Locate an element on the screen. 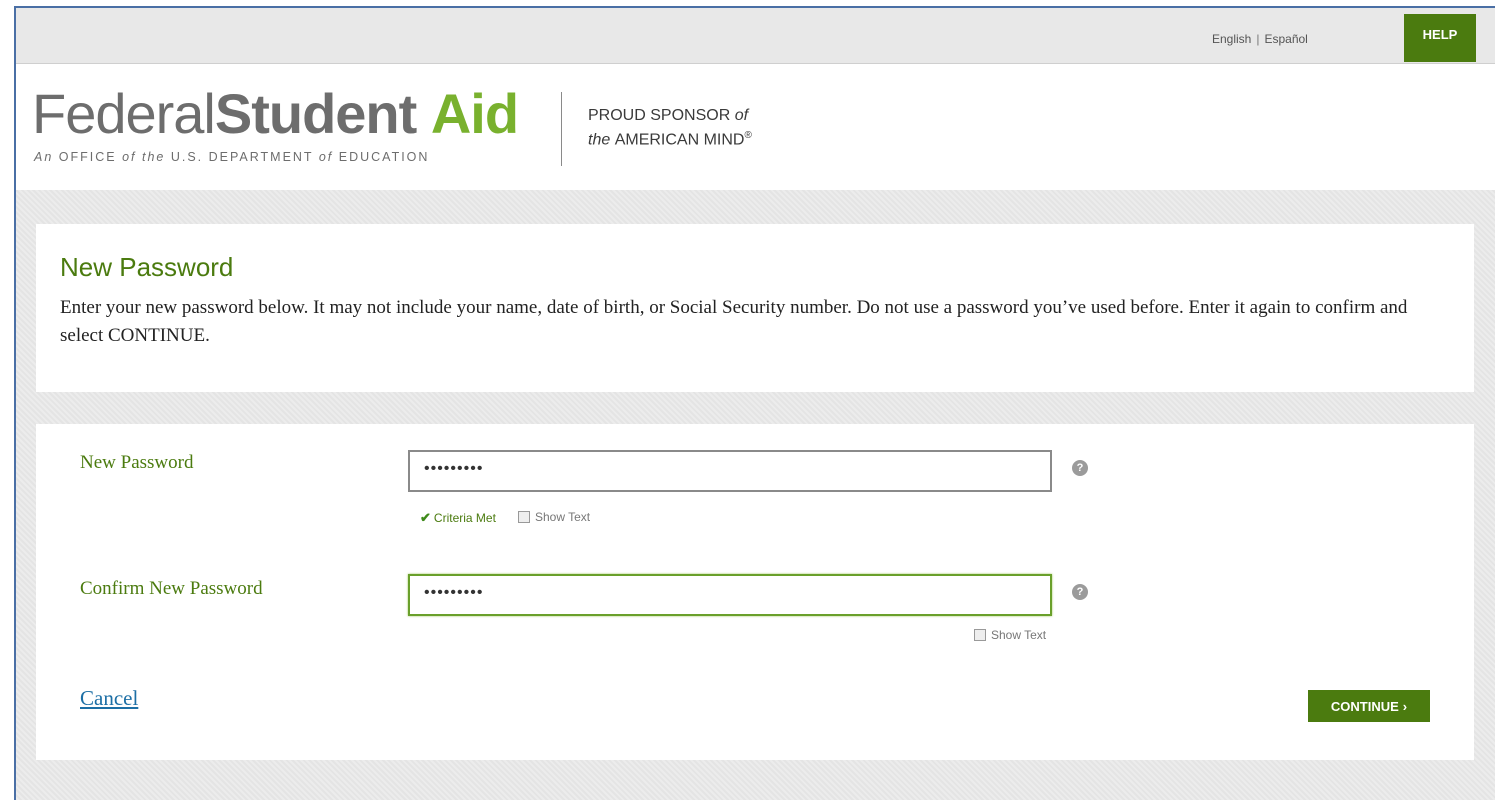 This screenshot has width=1495, height=800. new-password-show-text: Show Text is located at coordinates (554, 517).